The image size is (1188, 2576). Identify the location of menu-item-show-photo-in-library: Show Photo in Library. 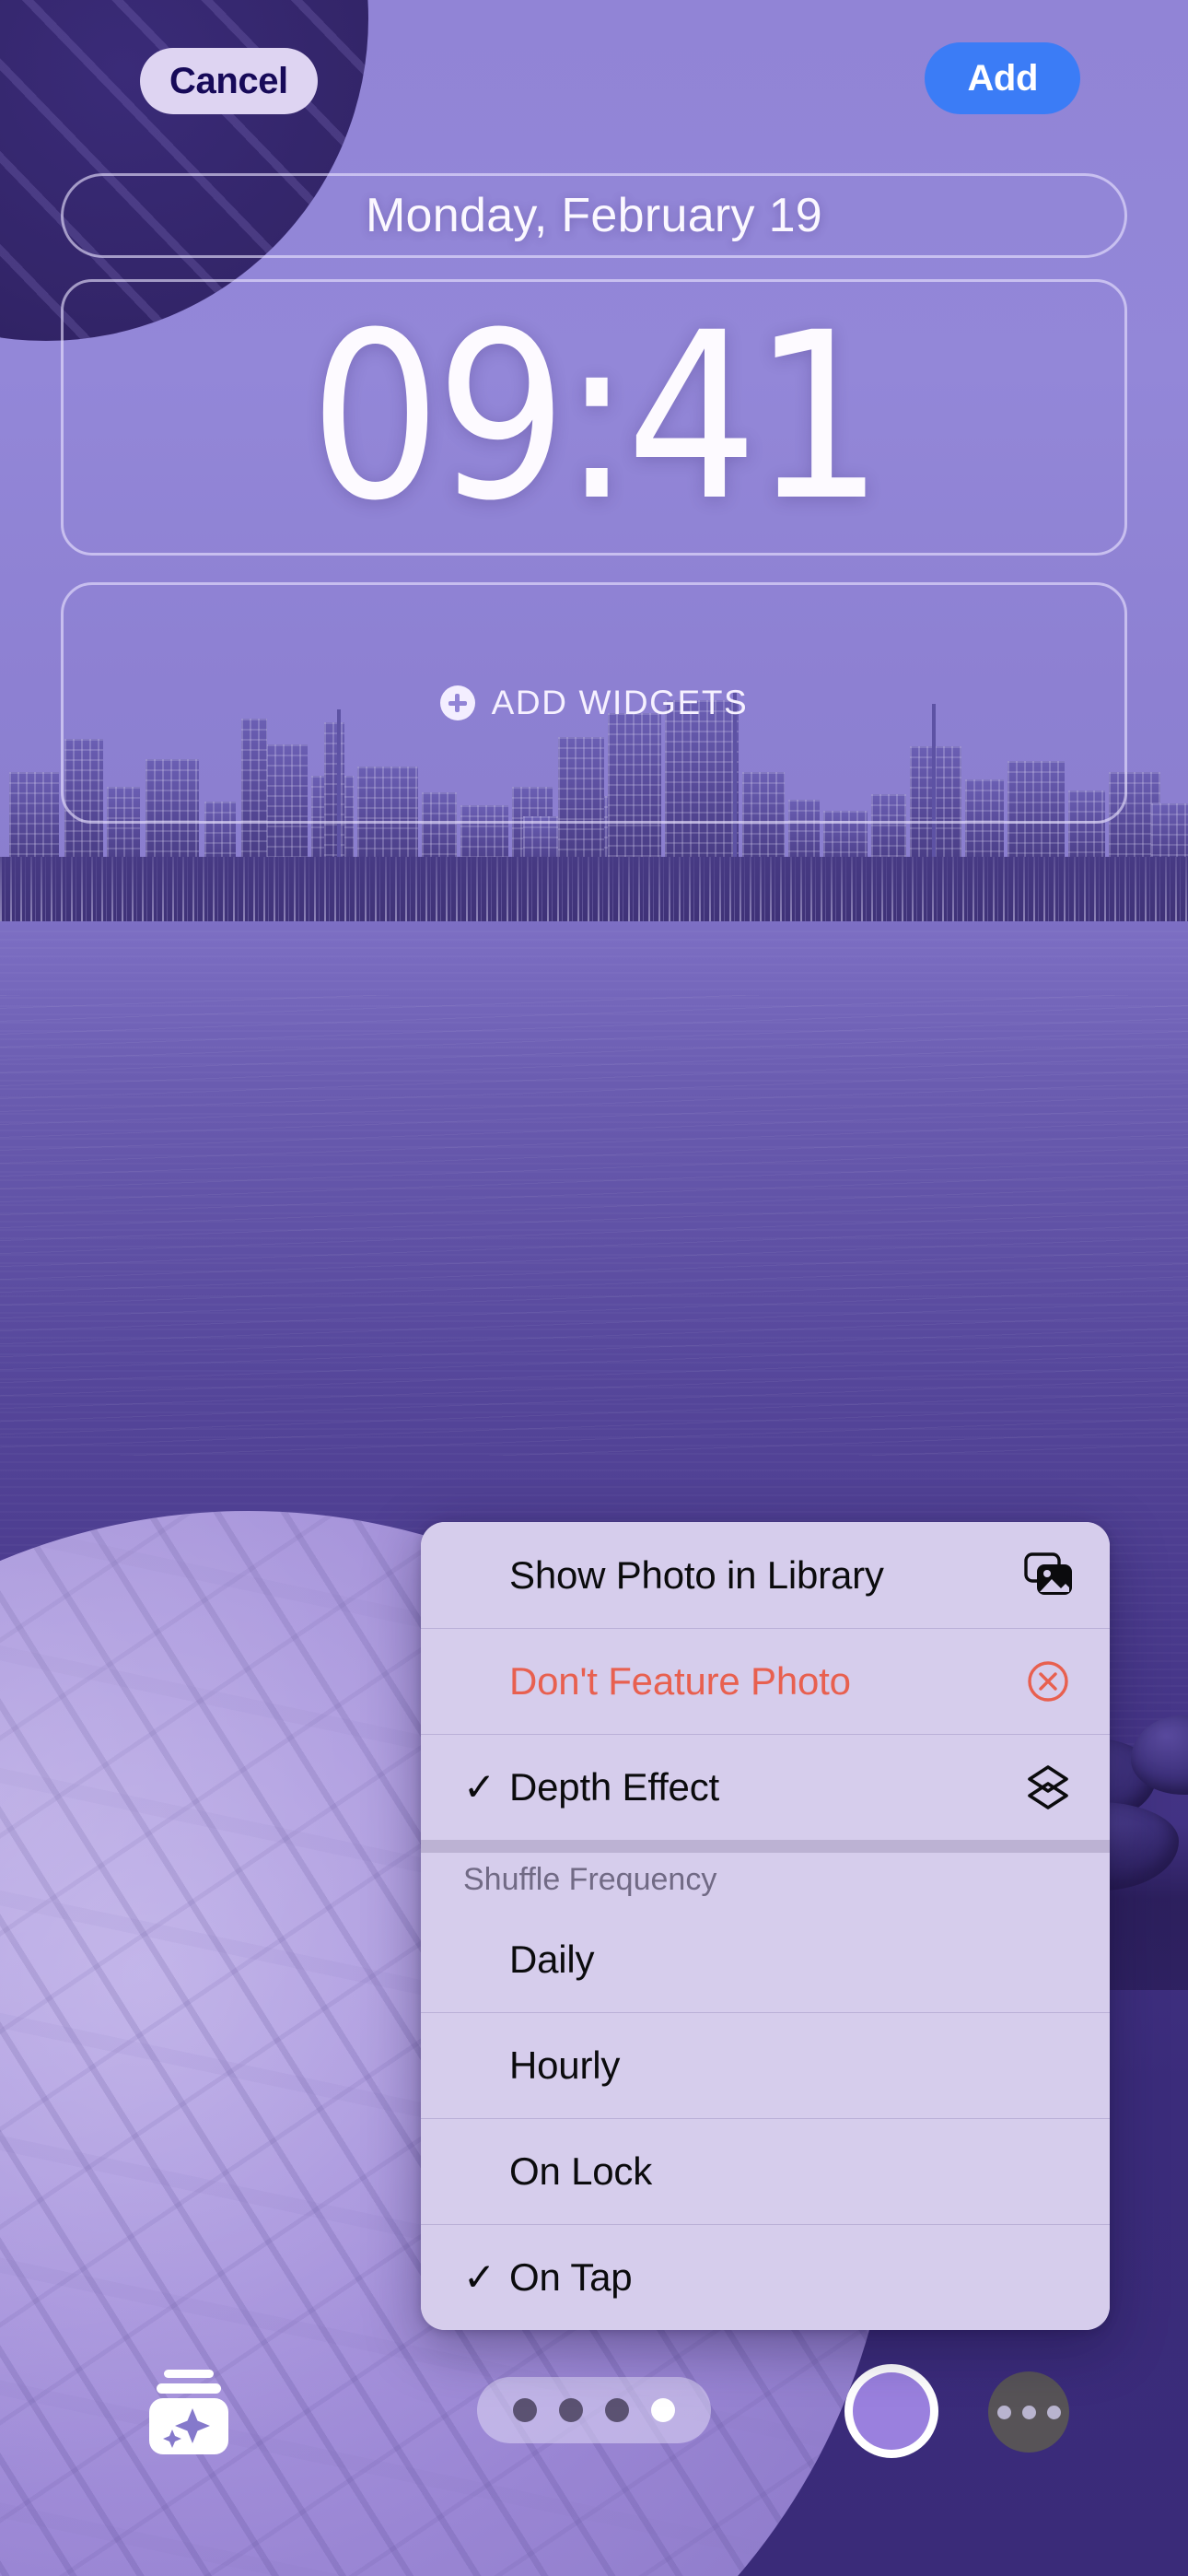
(765, 1575).